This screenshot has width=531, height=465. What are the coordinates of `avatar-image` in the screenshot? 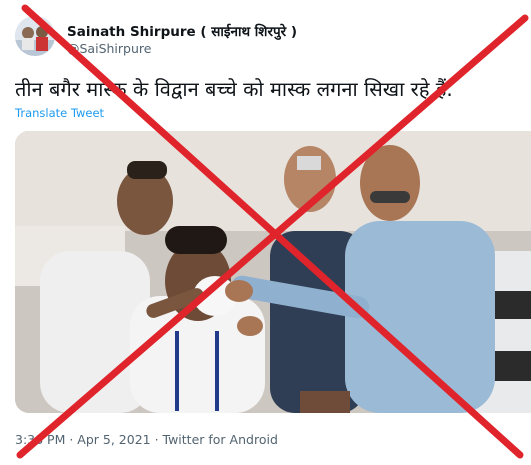 It's located at (35, 36).